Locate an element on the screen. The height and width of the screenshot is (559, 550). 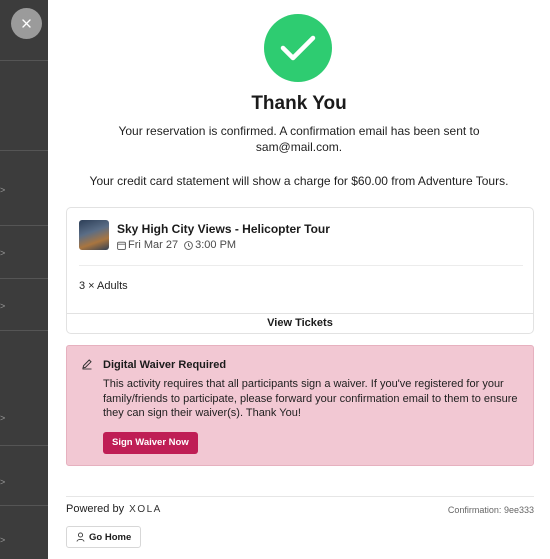
tour-name: Sky High City Views - Helicopter Tour is located at coordinates (223, 229).